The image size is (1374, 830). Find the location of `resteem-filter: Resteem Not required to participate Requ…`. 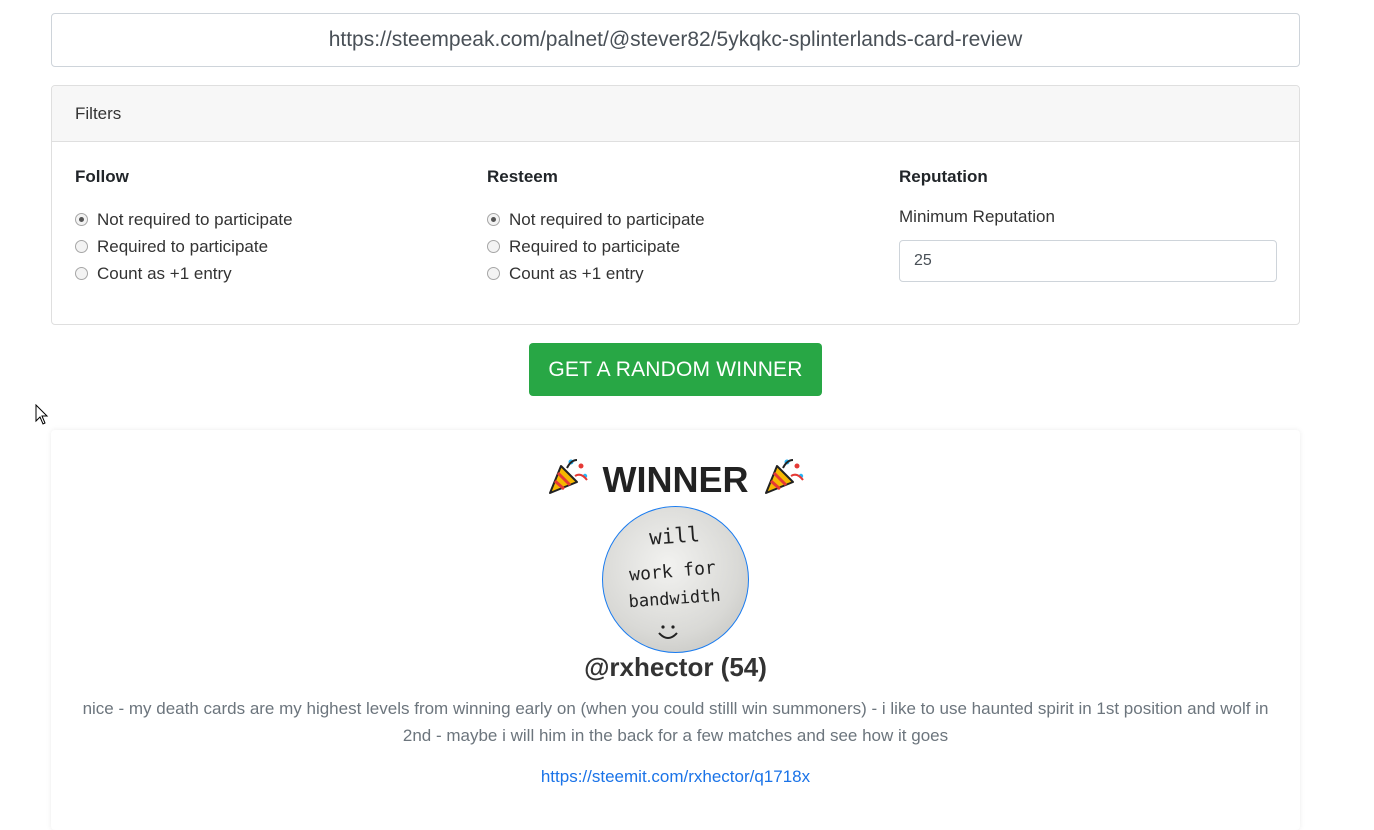

resteem-filter: Resteem Not required to participate Requ… is located at coordinates (596, 226).